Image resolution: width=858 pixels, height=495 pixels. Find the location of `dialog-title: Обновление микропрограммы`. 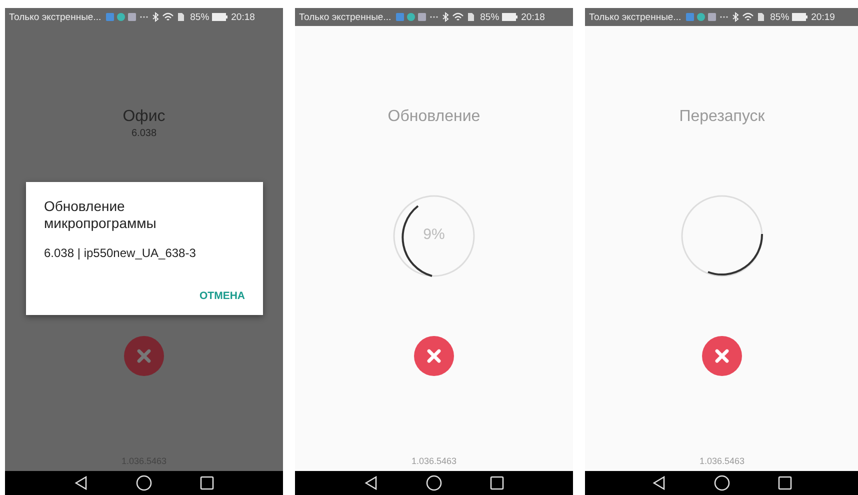

dialog-title: Обновление микропрограммы is located at coordinates (101, 215).